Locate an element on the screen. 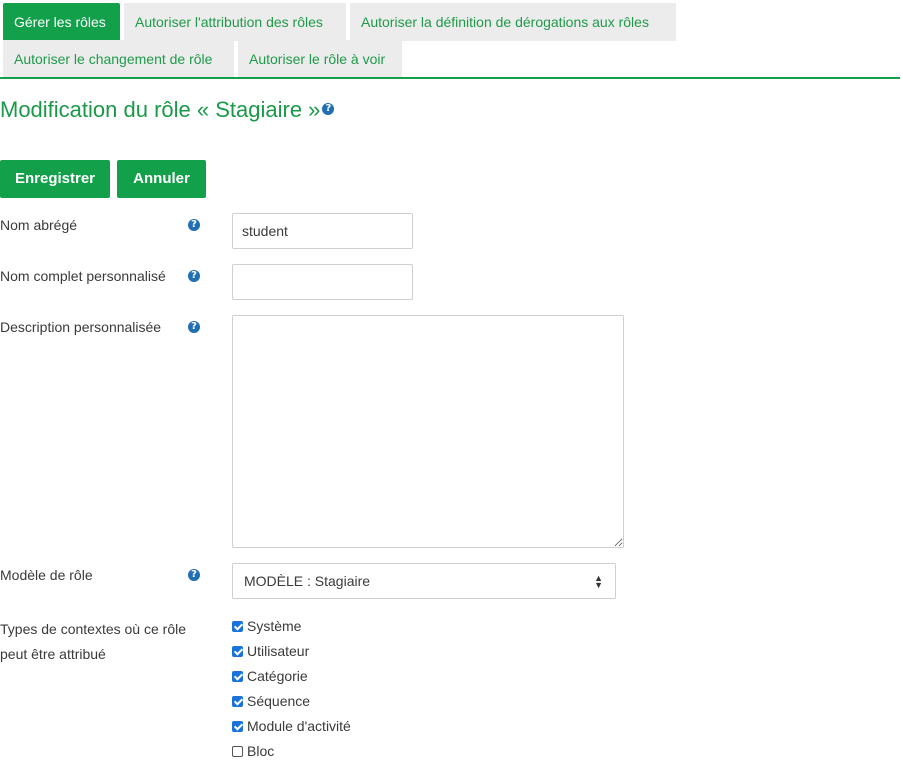 This screenshot has width=903, height=772. context-label: Utilisateur is located at coordinates (278, 651).